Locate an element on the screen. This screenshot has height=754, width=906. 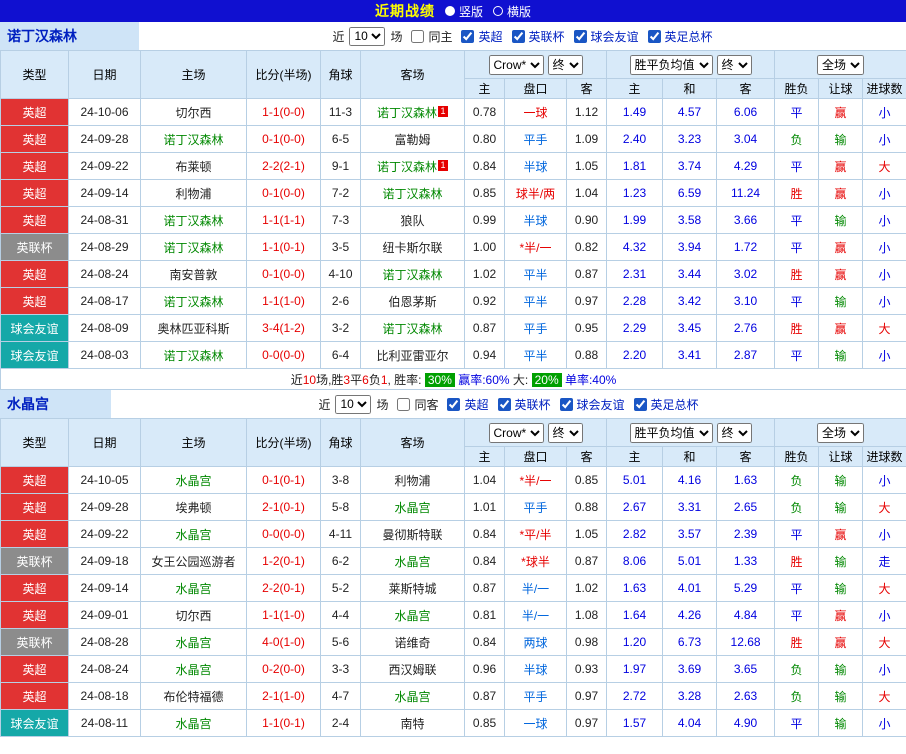
col-eu-home: 主 is located at coordinates (635, 456).